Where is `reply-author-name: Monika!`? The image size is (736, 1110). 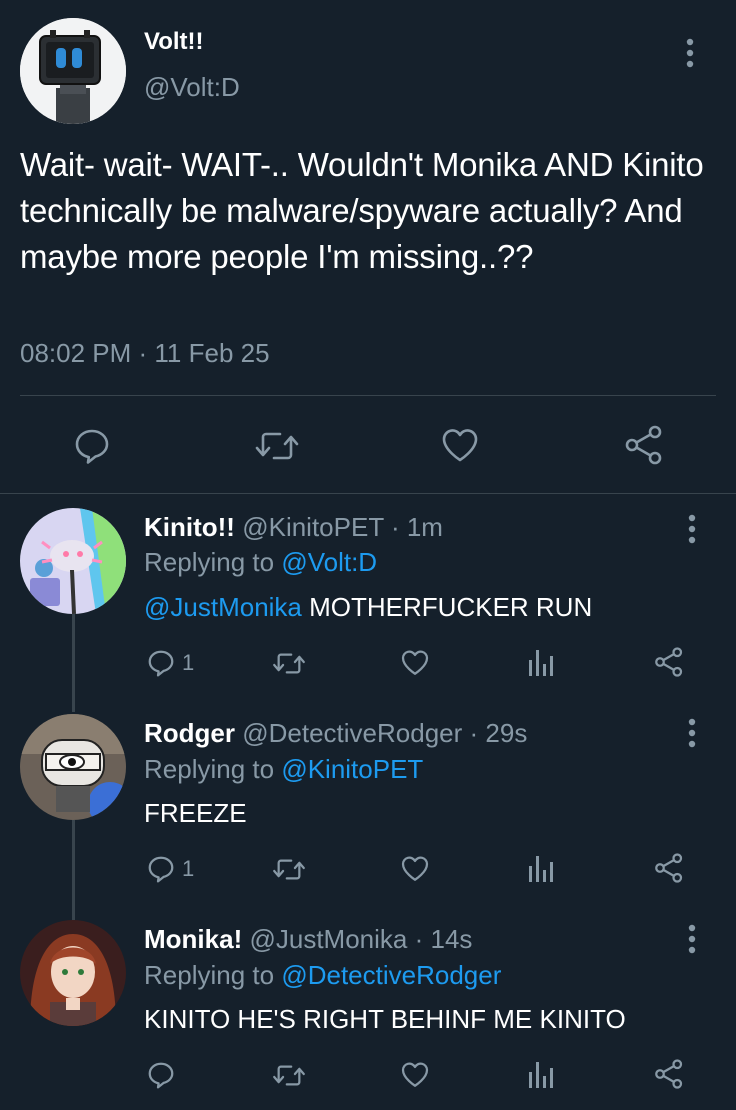 reply-author-name: Monika! is located at coordinates (193, 939).